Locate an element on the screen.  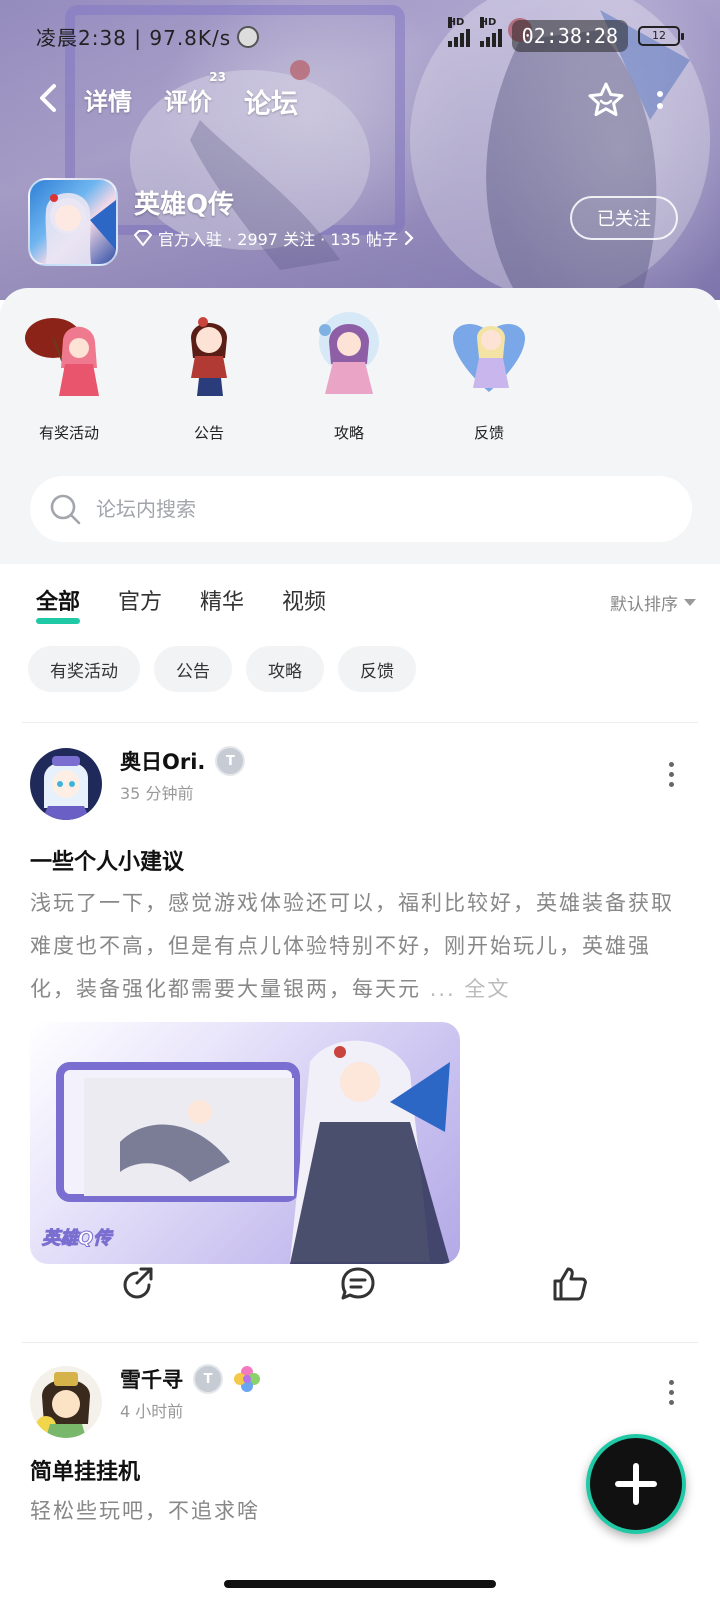
feed-tab-featured: 精华 is located at coordinates (222, 600).